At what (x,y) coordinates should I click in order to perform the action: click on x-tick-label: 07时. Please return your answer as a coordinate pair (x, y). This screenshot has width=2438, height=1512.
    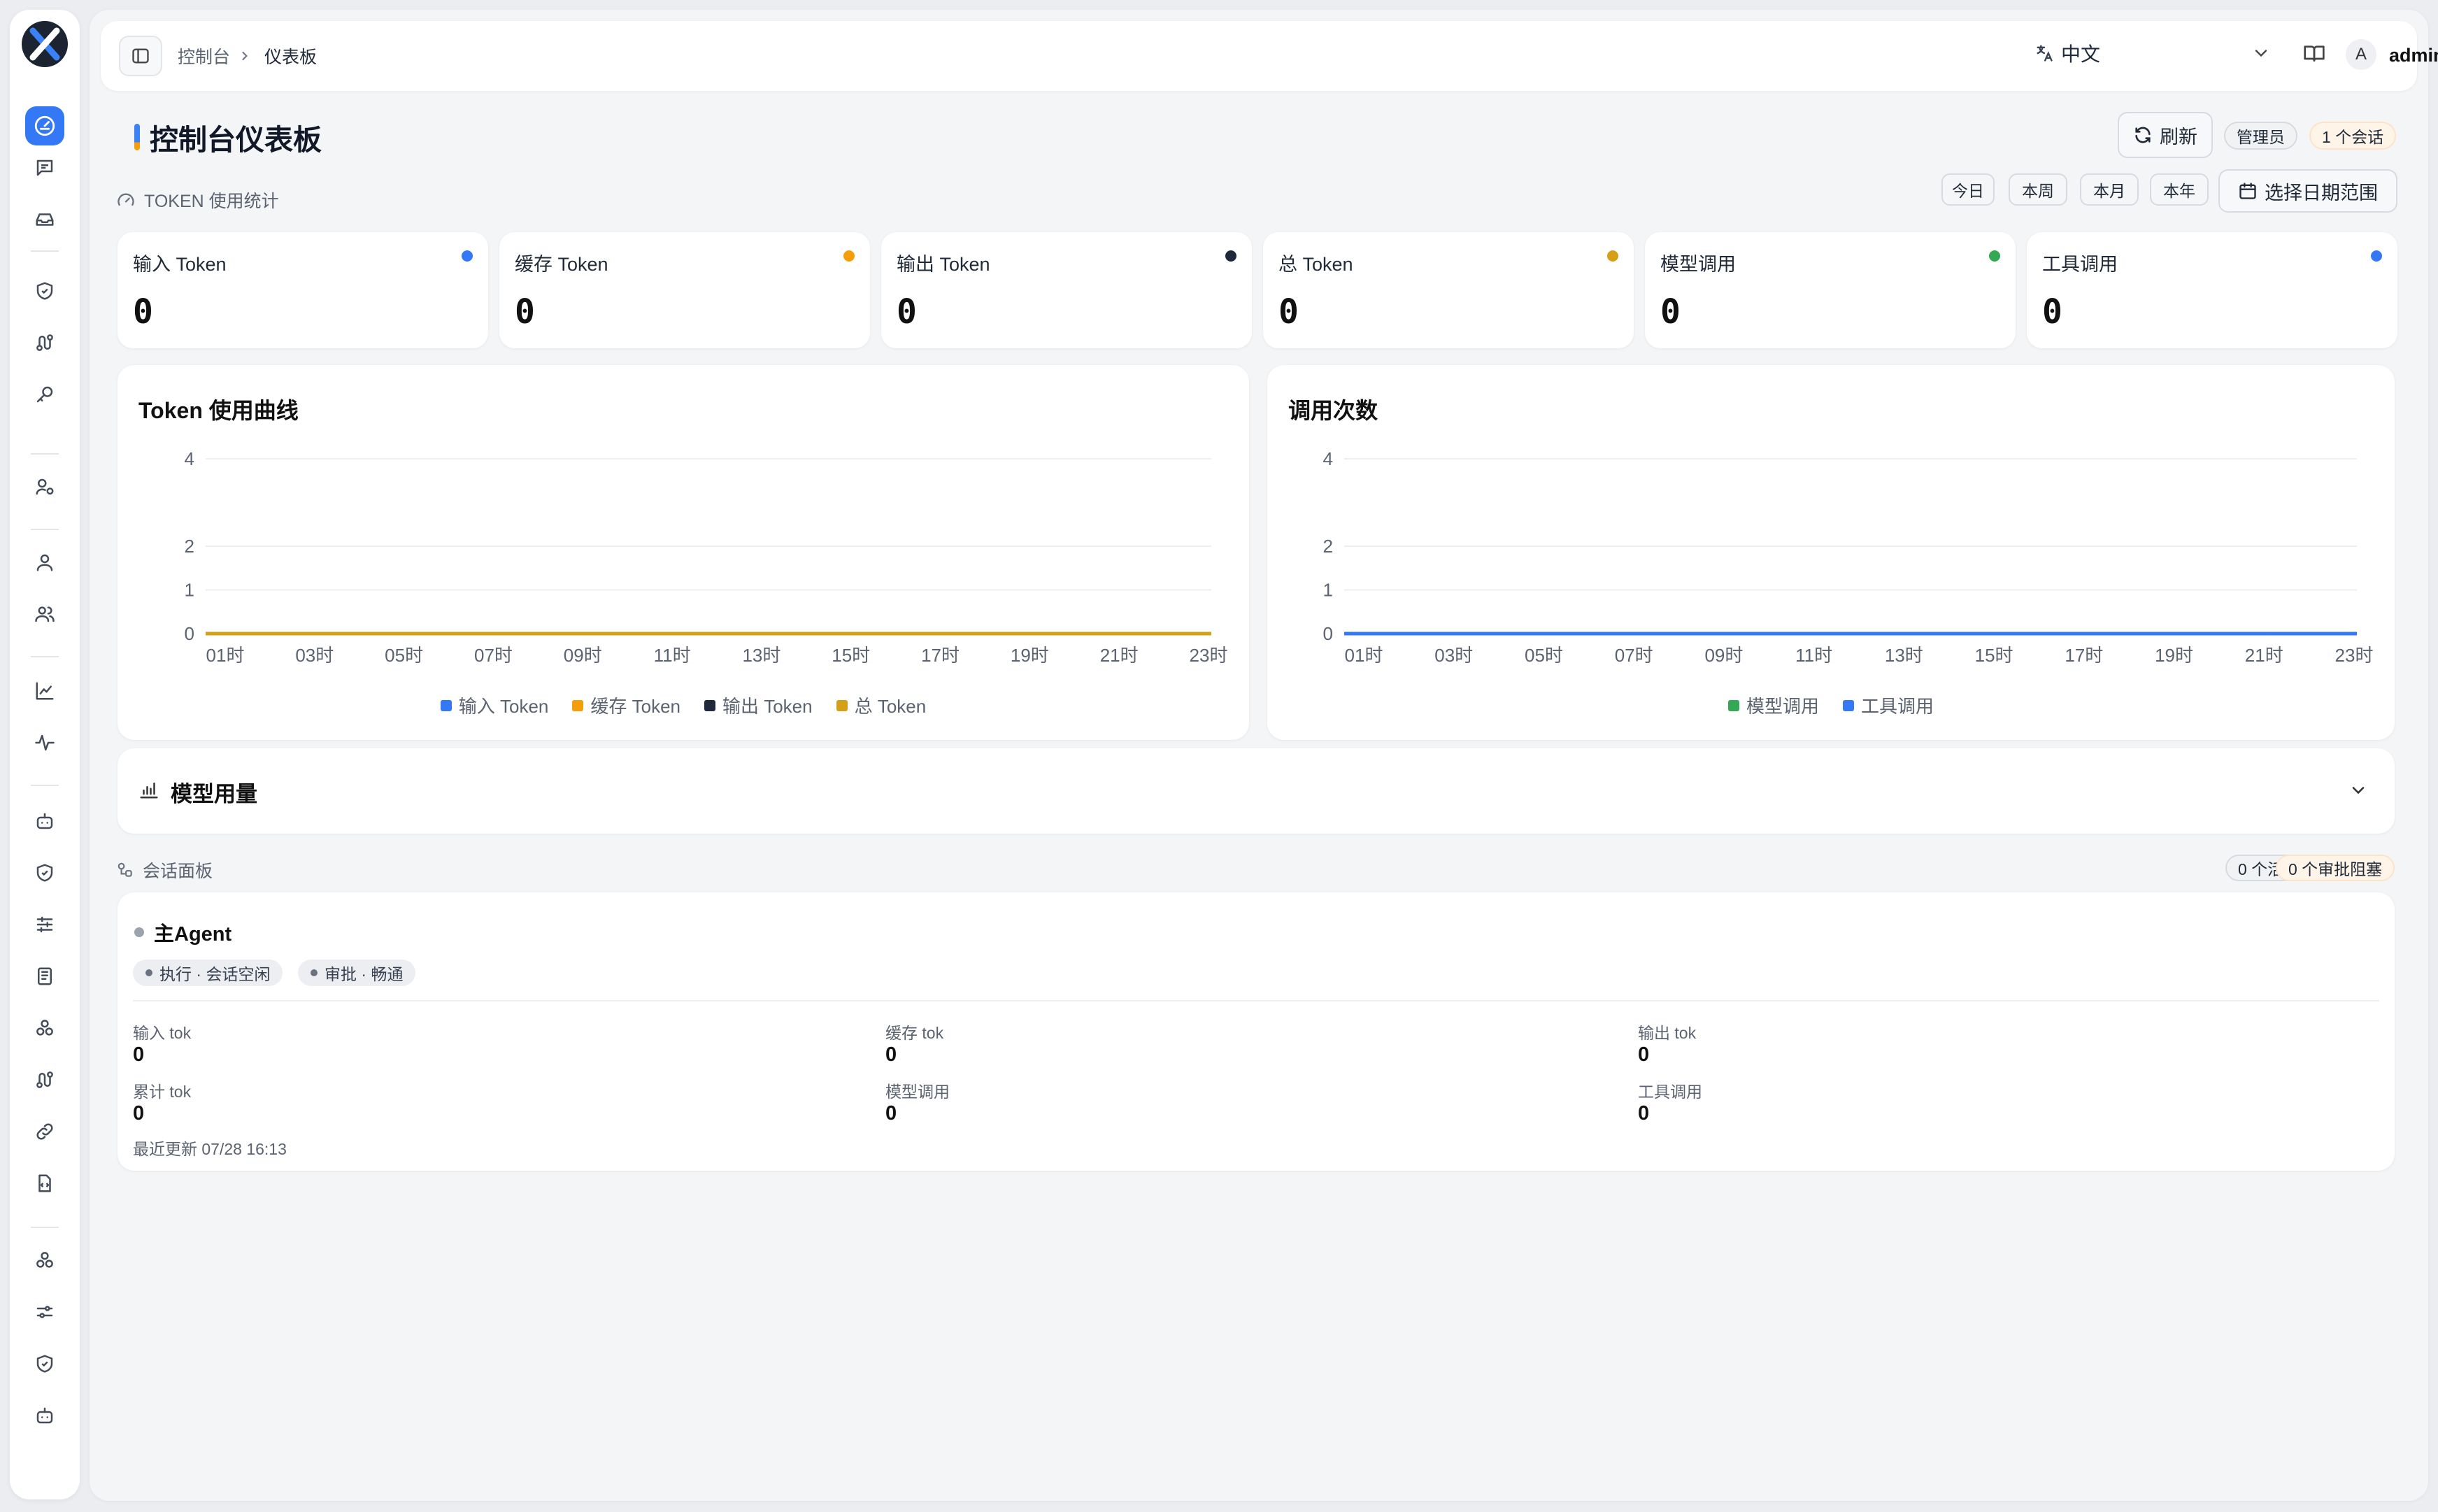
    Looking at the image, I should click on (1634, 655).